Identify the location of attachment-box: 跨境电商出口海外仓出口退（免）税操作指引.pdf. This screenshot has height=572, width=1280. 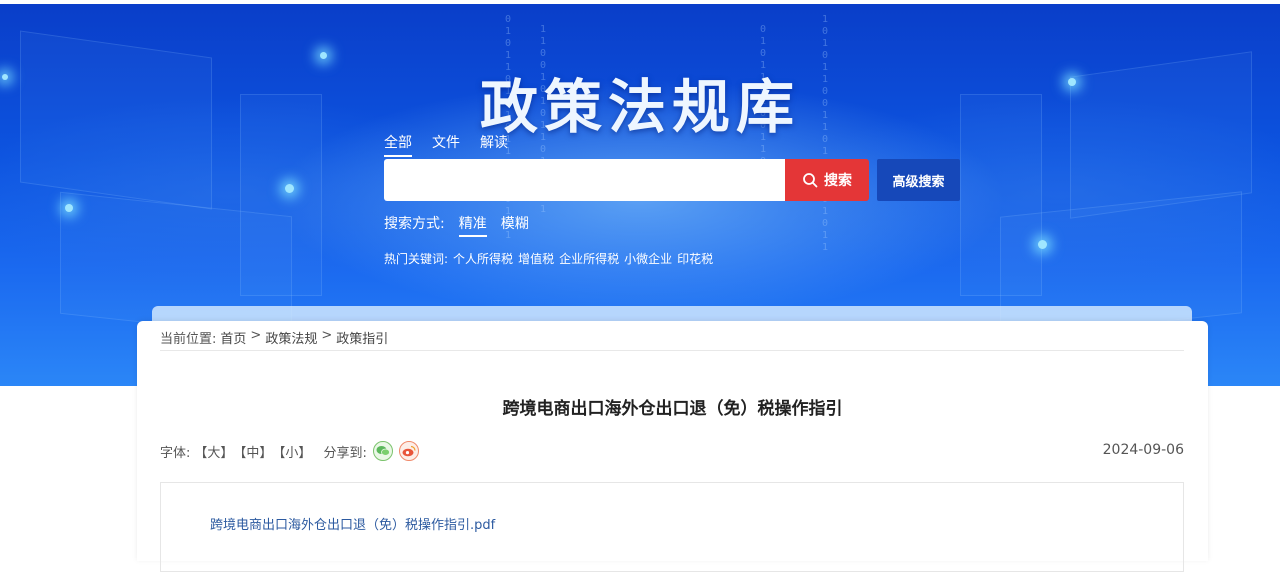
(672, 527).